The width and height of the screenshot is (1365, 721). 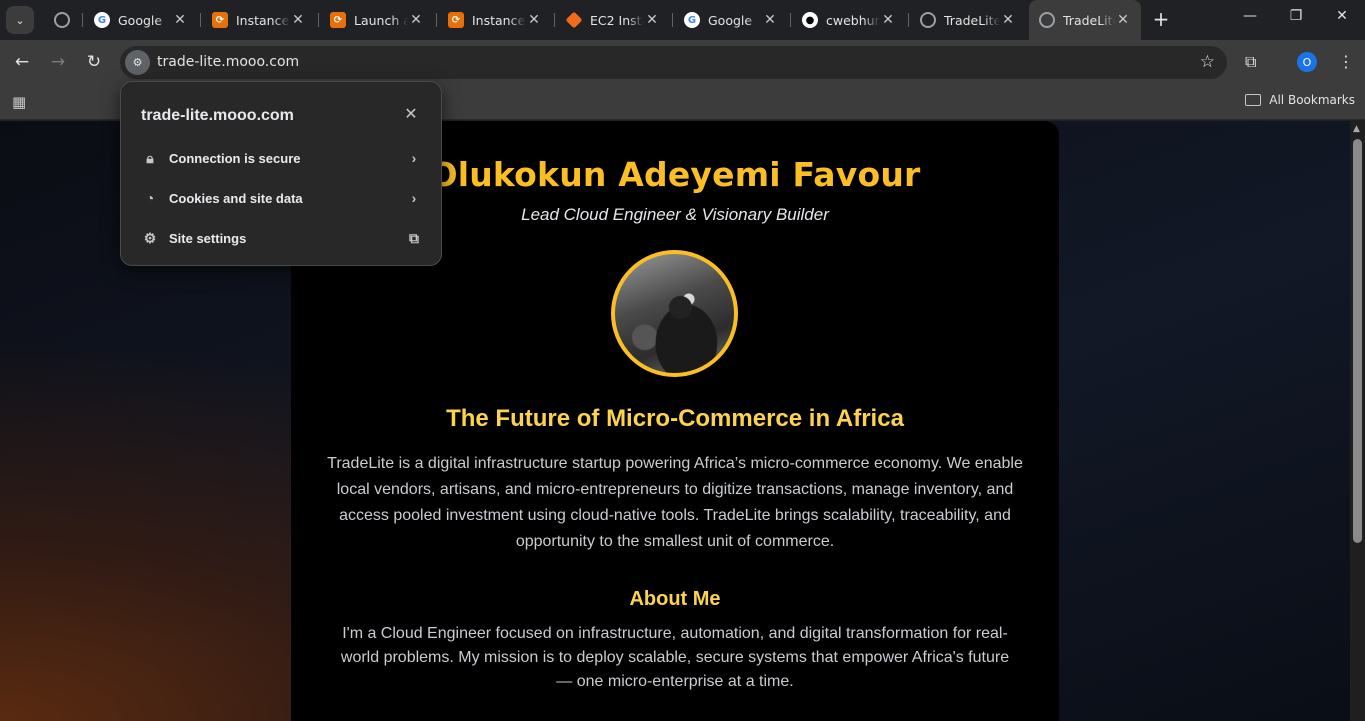 I want to click on minimize-button: —, so click(x=1250, y=16).